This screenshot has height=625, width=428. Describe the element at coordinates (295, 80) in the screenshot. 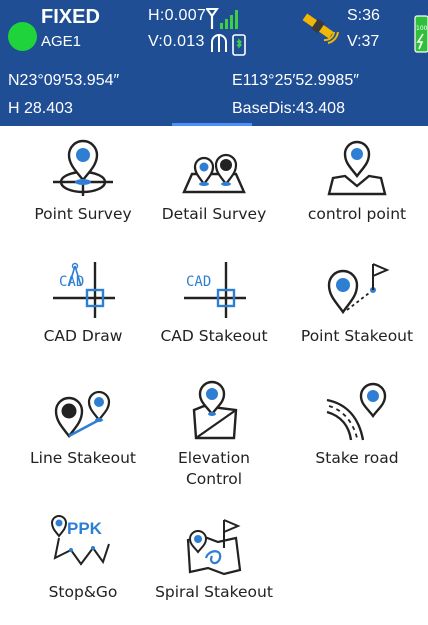

I see `longitude: E113°25′52.9985″` at that location.